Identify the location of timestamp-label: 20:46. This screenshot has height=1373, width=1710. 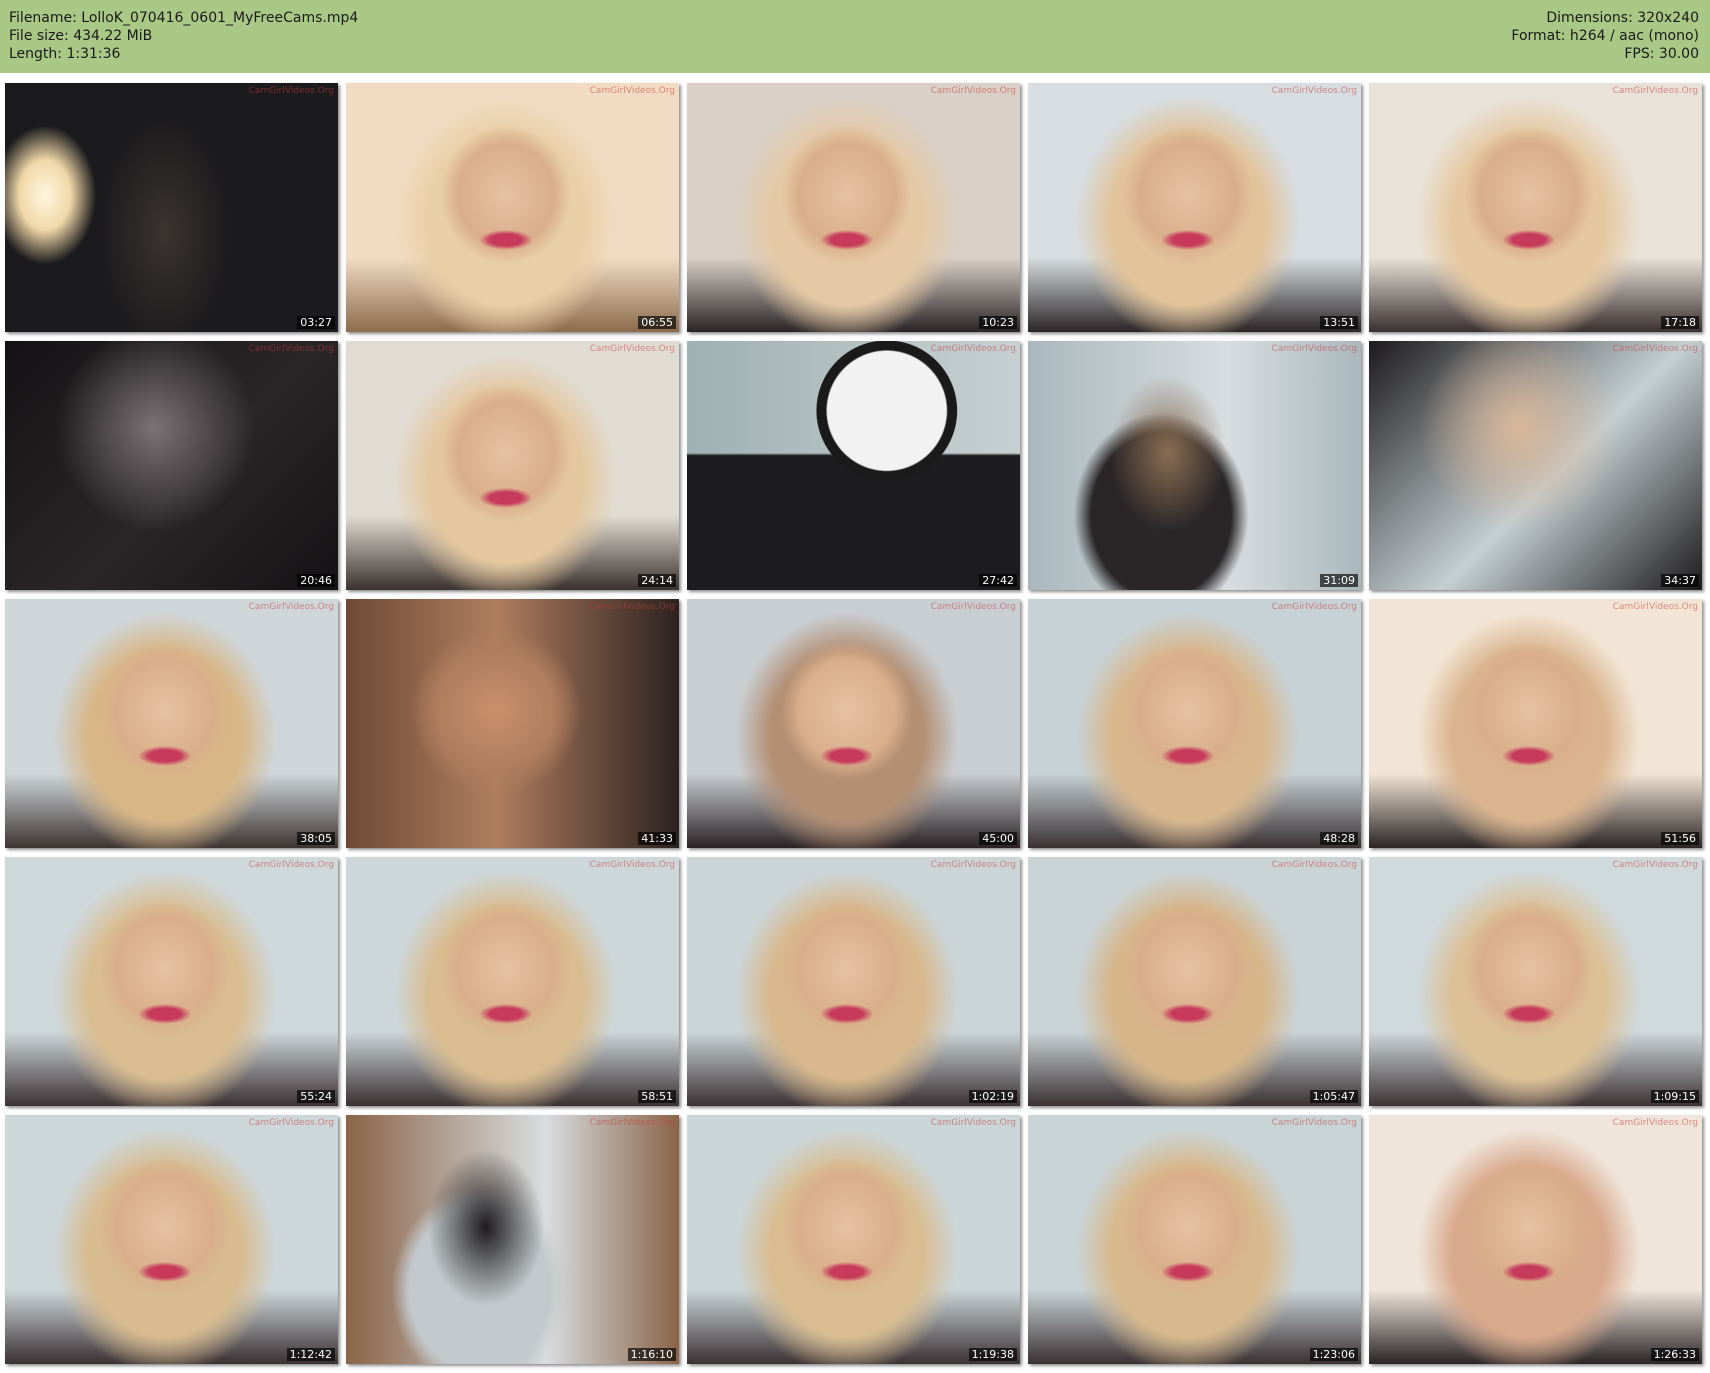
(316, 580).